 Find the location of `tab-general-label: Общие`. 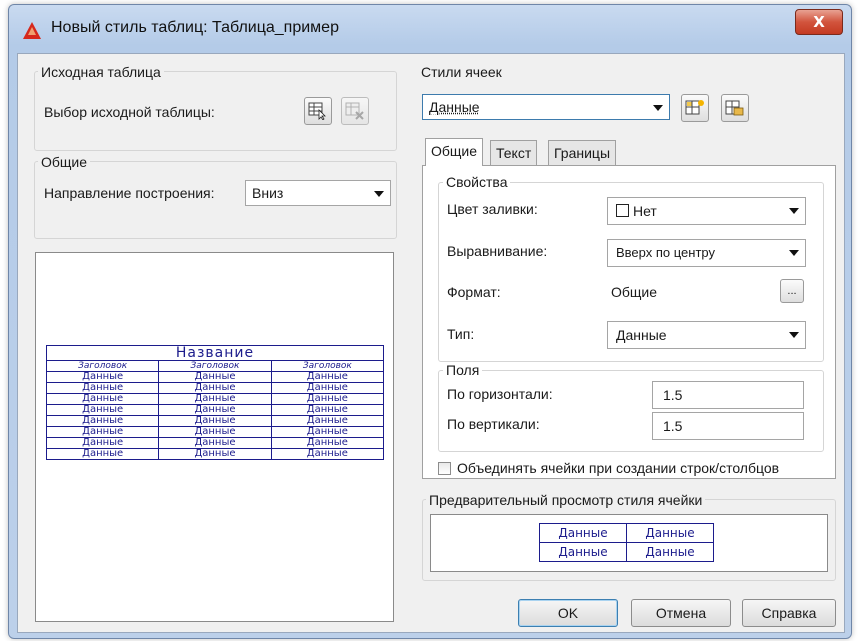

tab-general-label: Общие is located at coordinates (454, 151).